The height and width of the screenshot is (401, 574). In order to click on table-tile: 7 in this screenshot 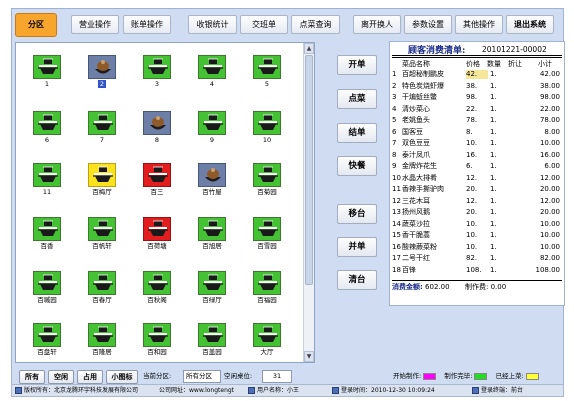, I will do `click(102, 128)`.